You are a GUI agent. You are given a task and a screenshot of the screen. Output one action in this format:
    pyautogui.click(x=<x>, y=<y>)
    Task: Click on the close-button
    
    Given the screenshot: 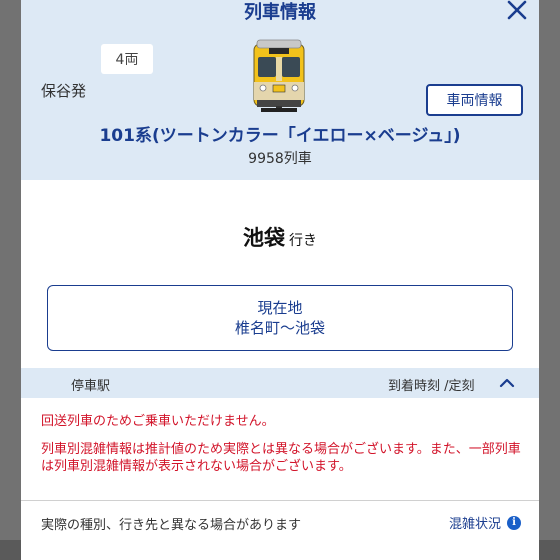 What is the action you would take?
    pyautogui.click(x=517, y=12)
    